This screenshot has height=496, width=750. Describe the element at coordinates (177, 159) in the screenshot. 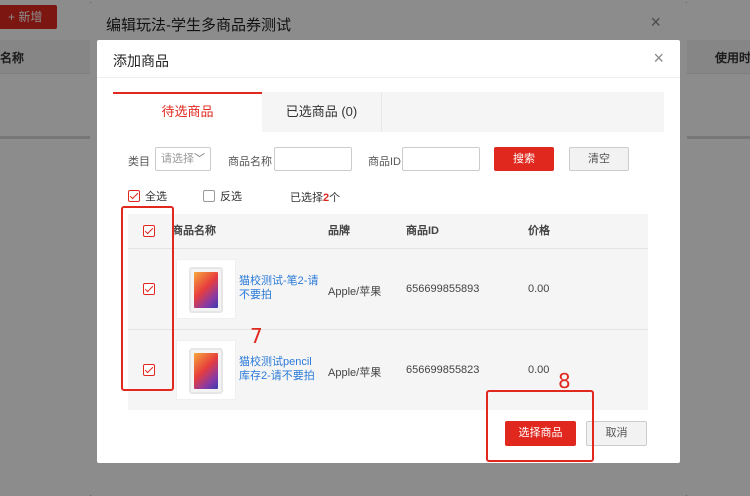

I see `category-placeholder: 请选择` at that location.